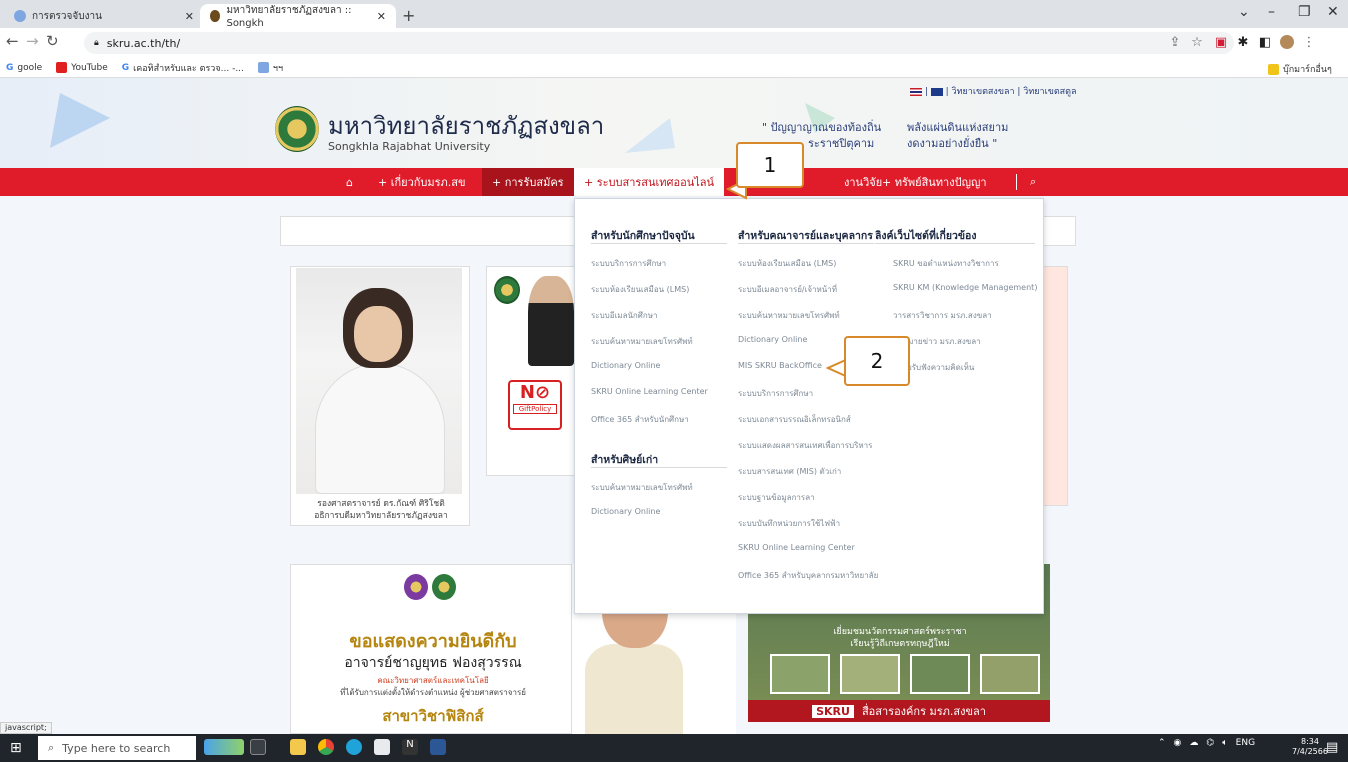 The image size is (1348, 762). What do you see at coordinates (298, 16) in the screenshot?
I see `browser-tab-active: มหาวิทยาลัยราชภัฏสงขลา :: Songkh ✕` at bounding box center [298, 16].